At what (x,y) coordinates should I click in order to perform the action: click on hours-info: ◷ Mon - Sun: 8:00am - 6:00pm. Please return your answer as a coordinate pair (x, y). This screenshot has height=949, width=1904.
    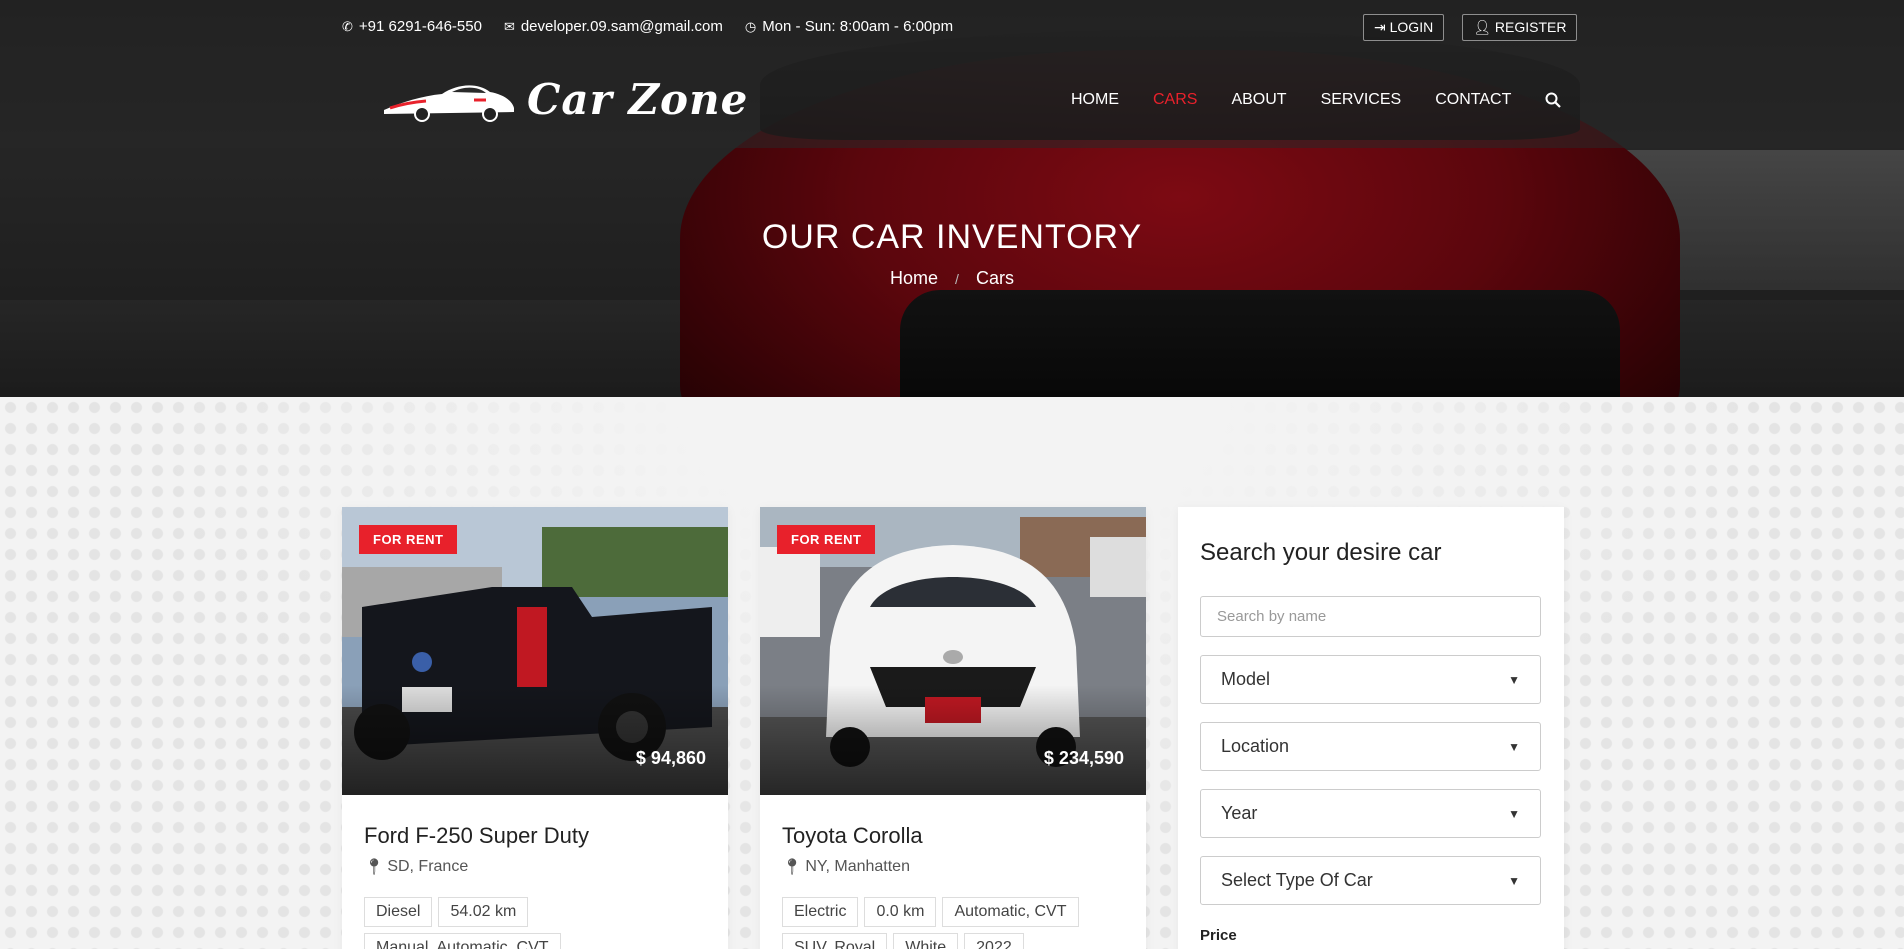
    Looking at the image, I should click on (849, 26).